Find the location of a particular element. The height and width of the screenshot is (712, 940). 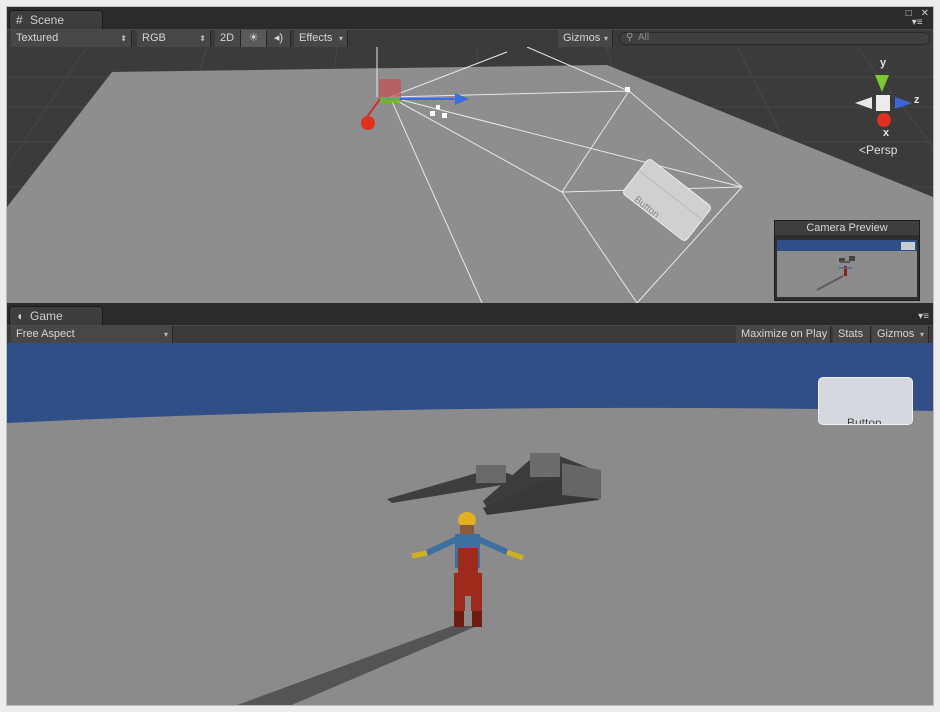

tab-game: ◖ Game is located at coordinates (56, 315).